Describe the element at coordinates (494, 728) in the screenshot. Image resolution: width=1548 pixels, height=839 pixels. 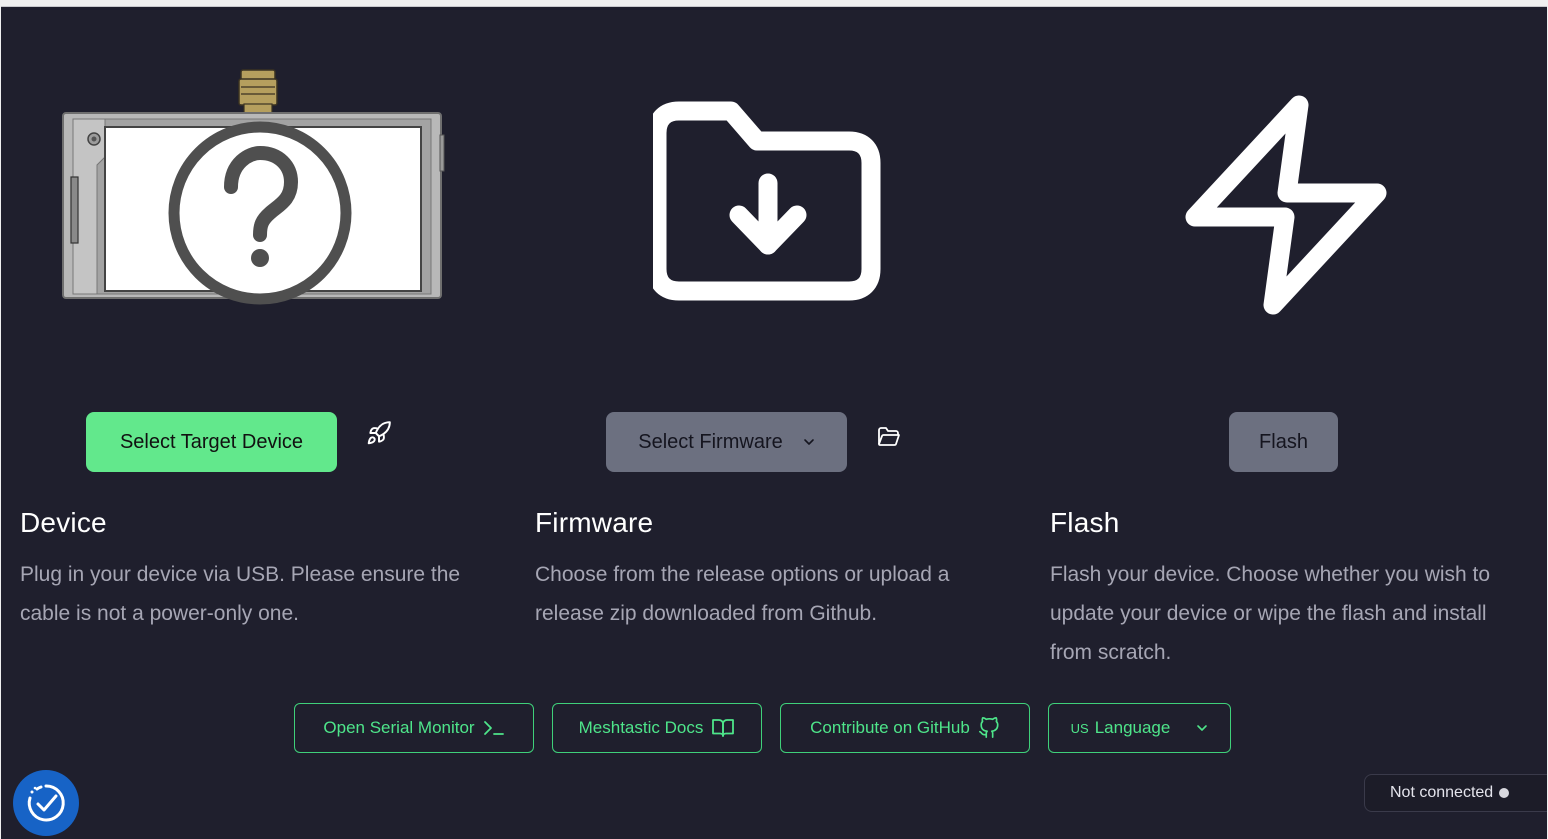
I see `terminal-icon` at that location.